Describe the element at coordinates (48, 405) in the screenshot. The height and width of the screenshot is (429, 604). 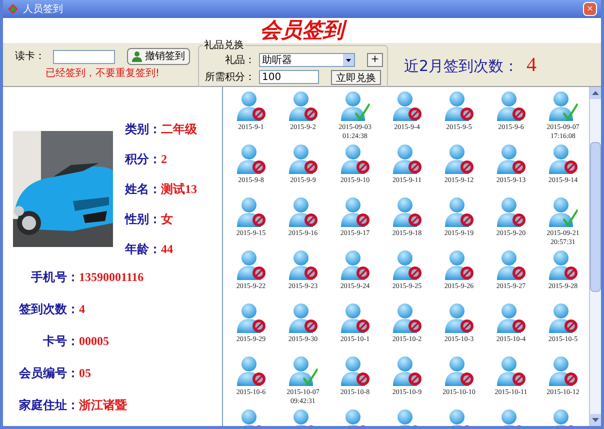
I see `field-label: 家庭住址：` at that location.